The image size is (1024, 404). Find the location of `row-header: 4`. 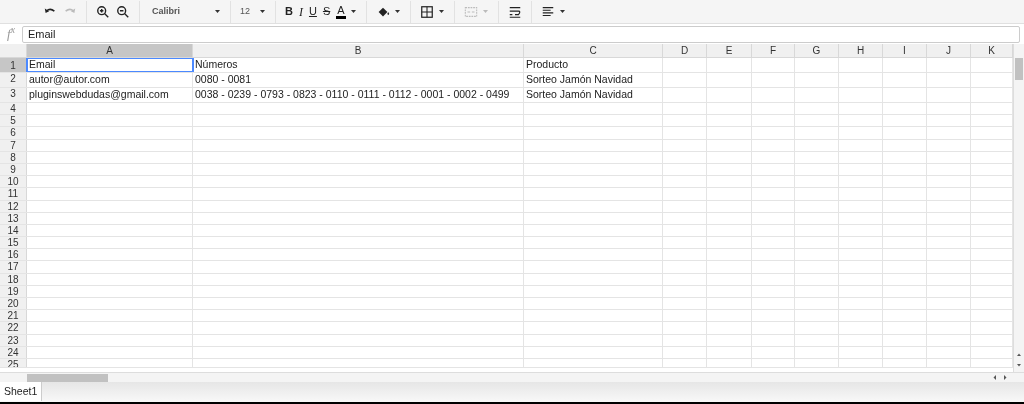

row-header: 4 is located at coordinates (13, 109).